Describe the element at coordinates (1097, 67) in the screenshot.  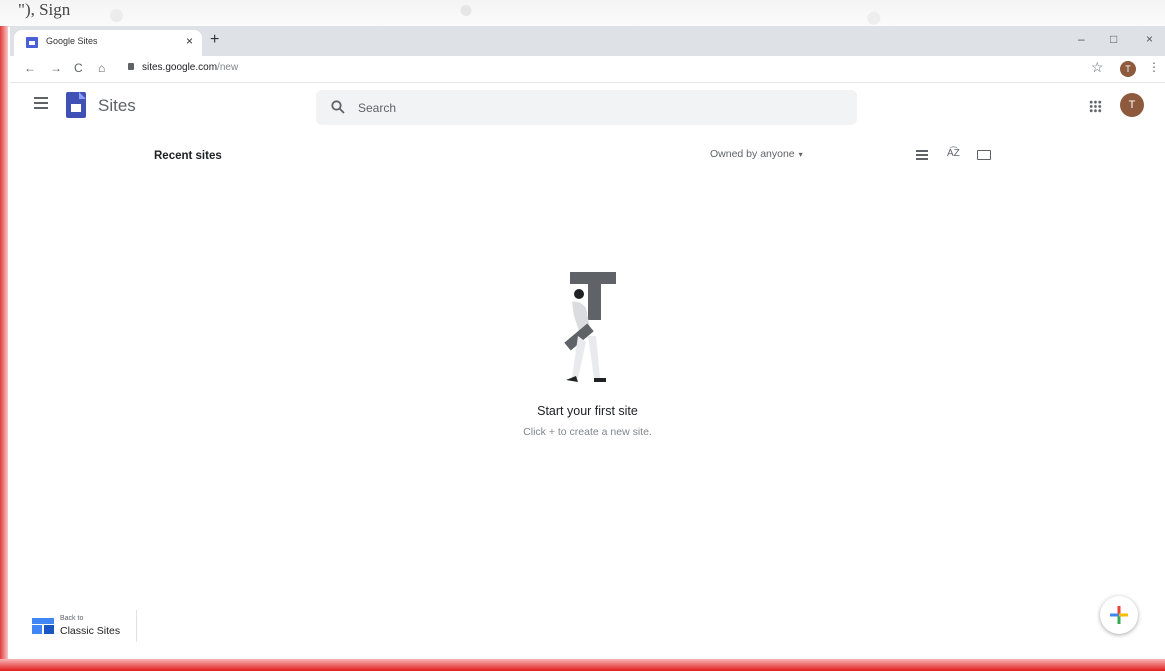
I see `bookmark-star-icon: ☆` at that location.